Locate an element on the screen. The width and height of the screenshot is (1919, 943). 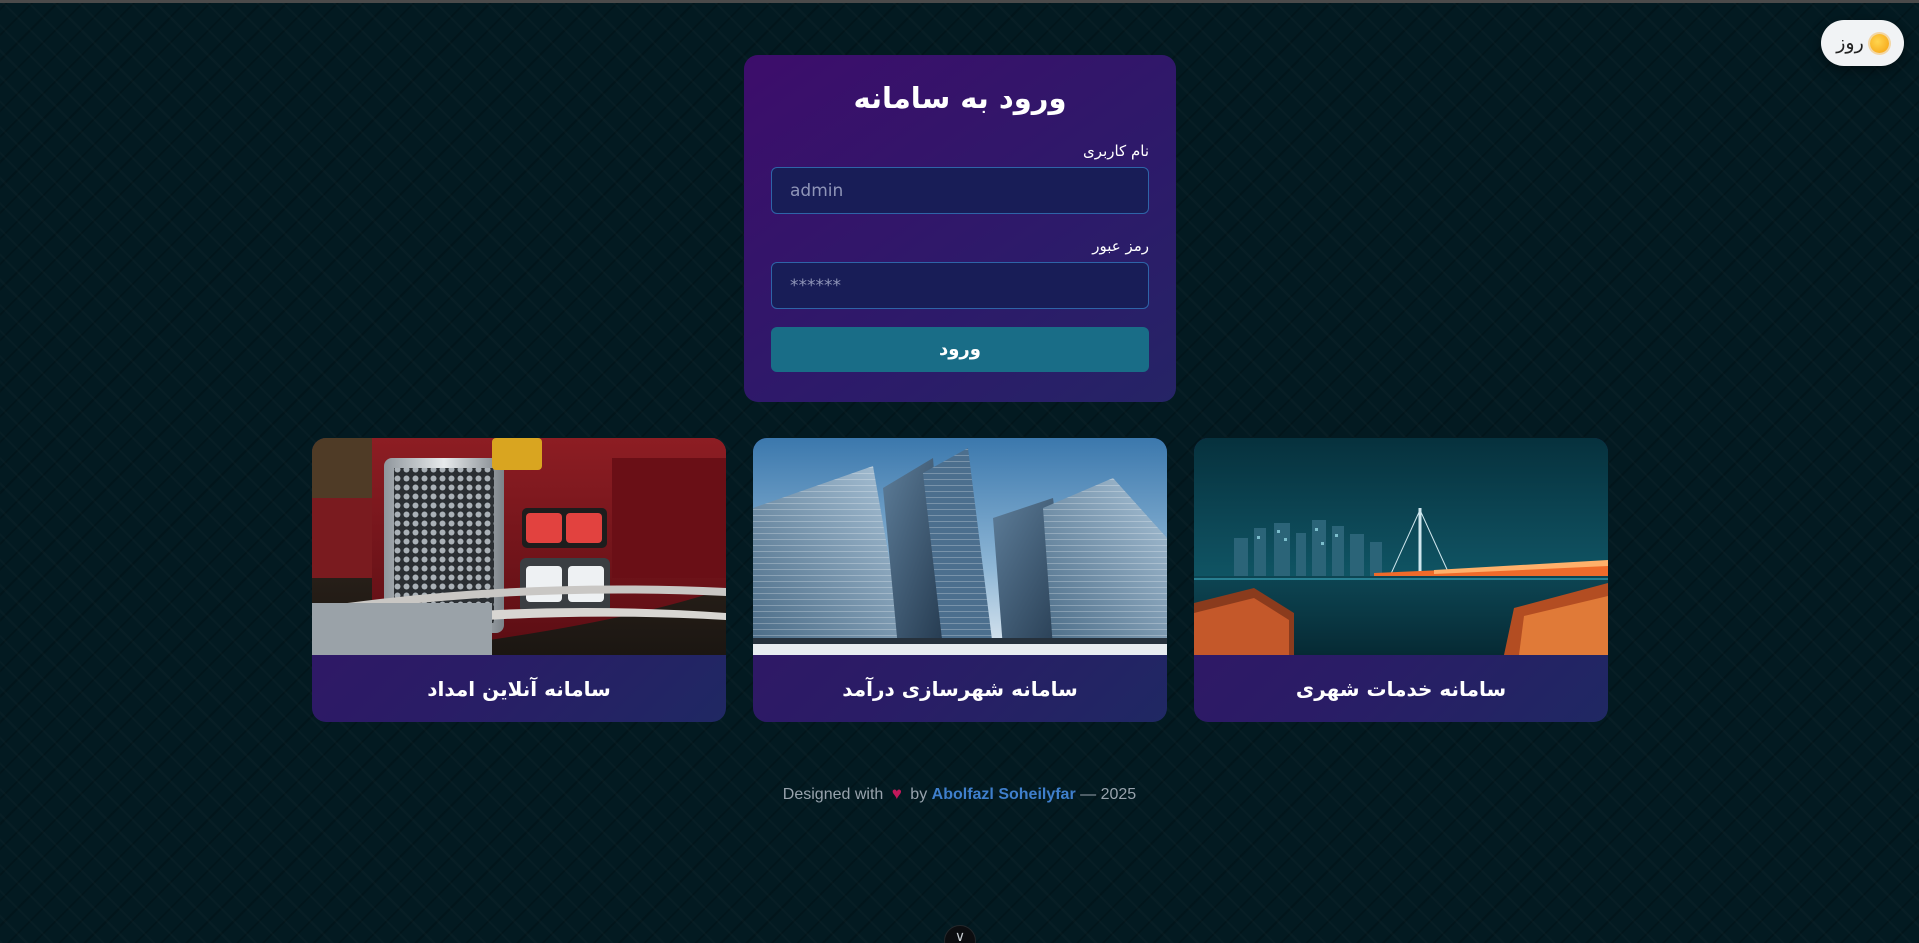
password-input is located at coordinates (960, 285).